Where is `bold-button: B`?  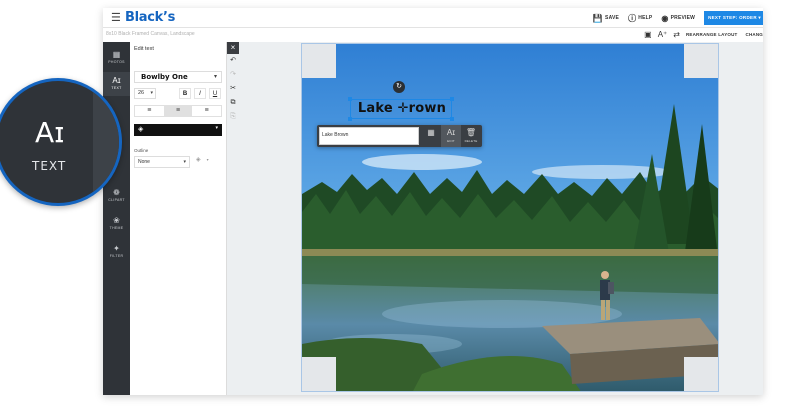 bold-button: B is located at coordinates (185, 93).